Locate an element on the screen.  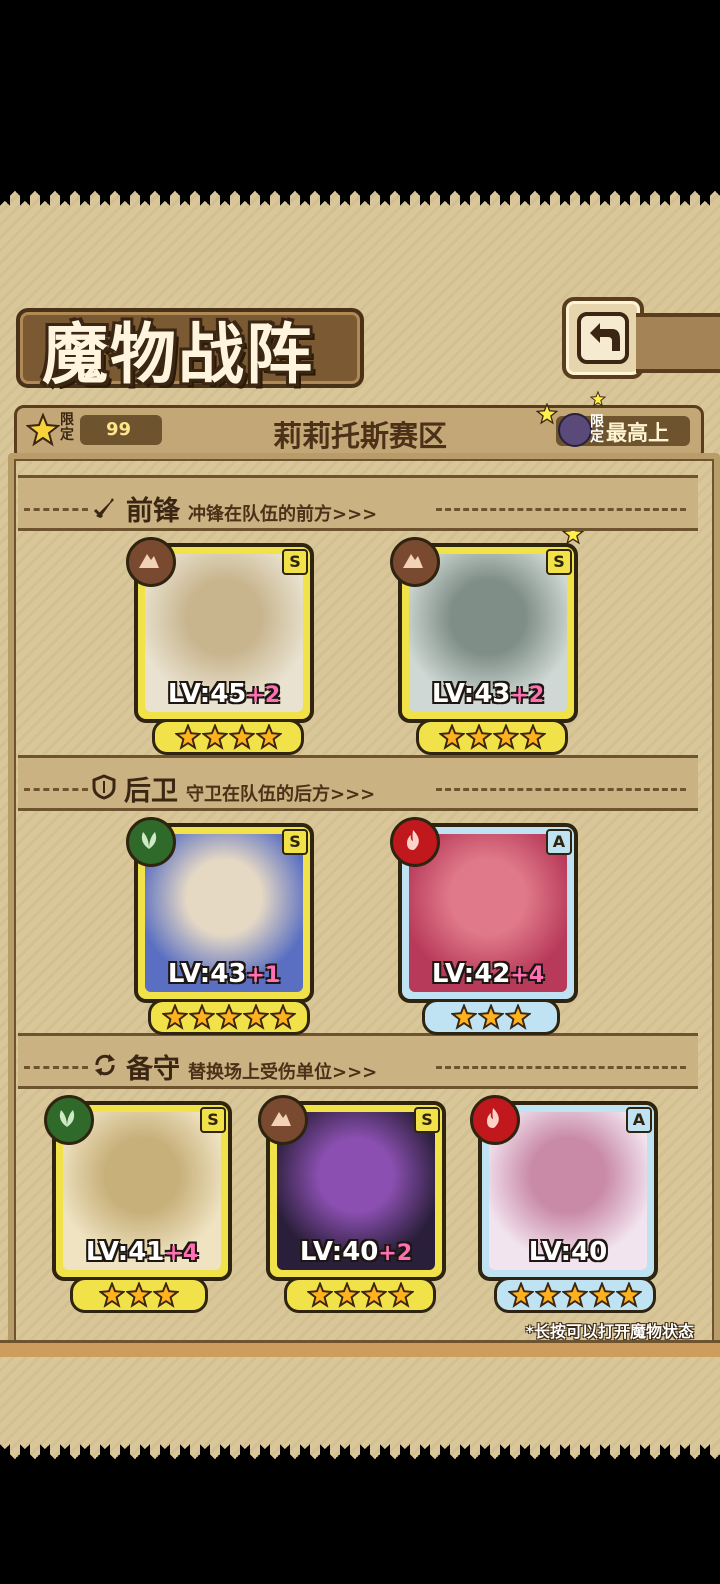
monster-avatar-icon is located at coordinates (575, 430).